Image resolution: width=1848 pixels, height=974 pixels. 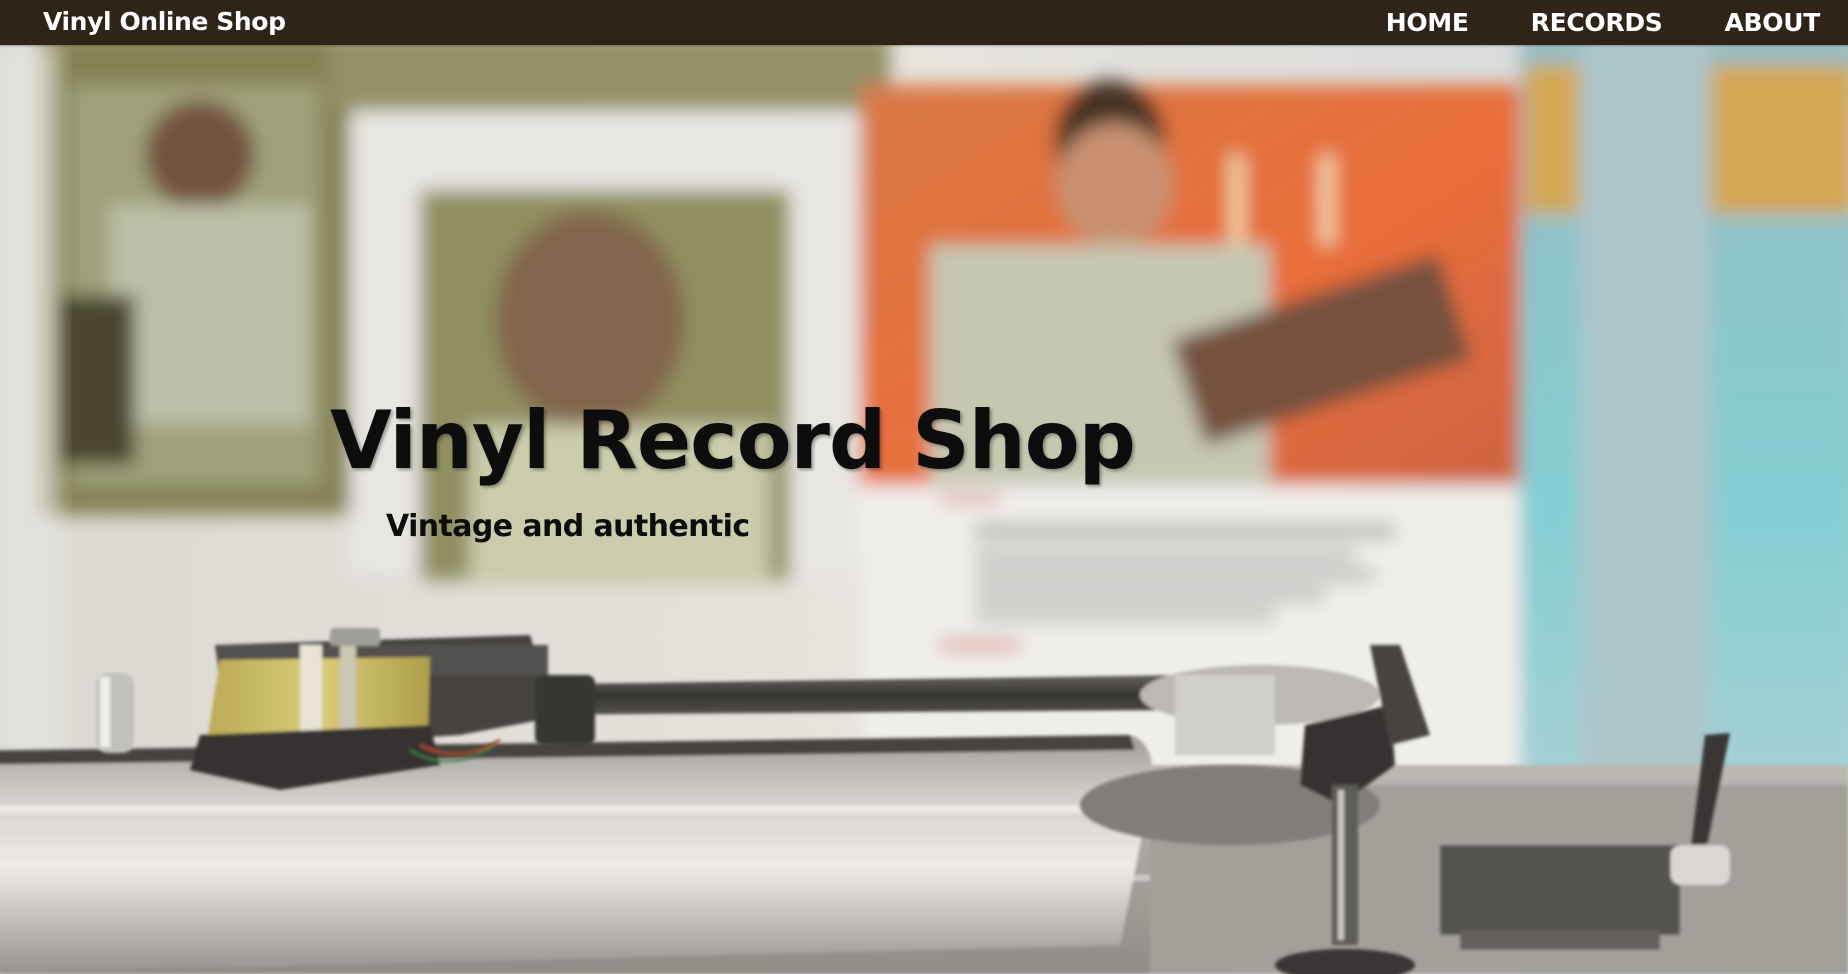 I want to click on nav-links: HOME RECORDS ABOUT, so click(x=1603, y=22).